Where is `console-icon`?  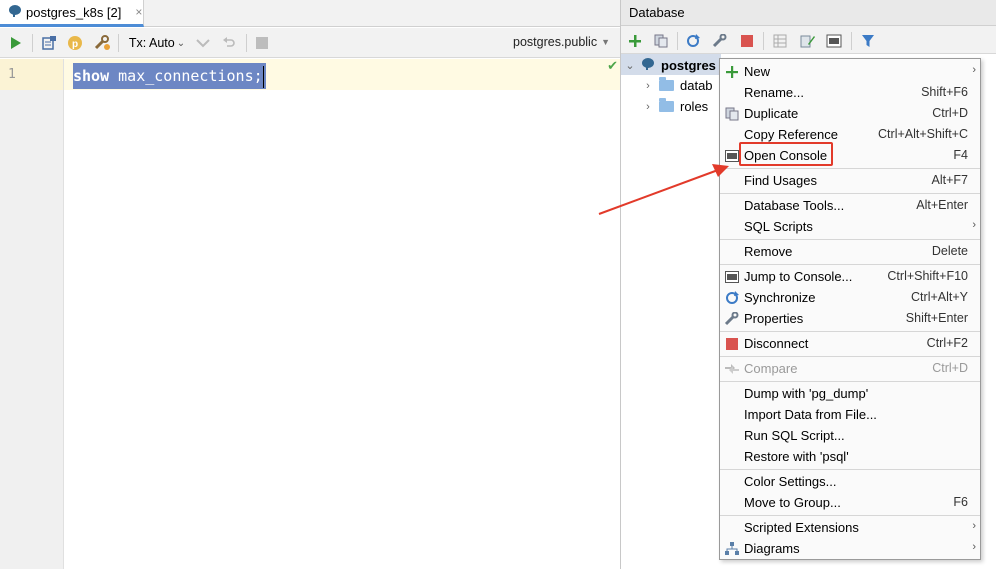
console-icon is located at coordinates (834, 41).